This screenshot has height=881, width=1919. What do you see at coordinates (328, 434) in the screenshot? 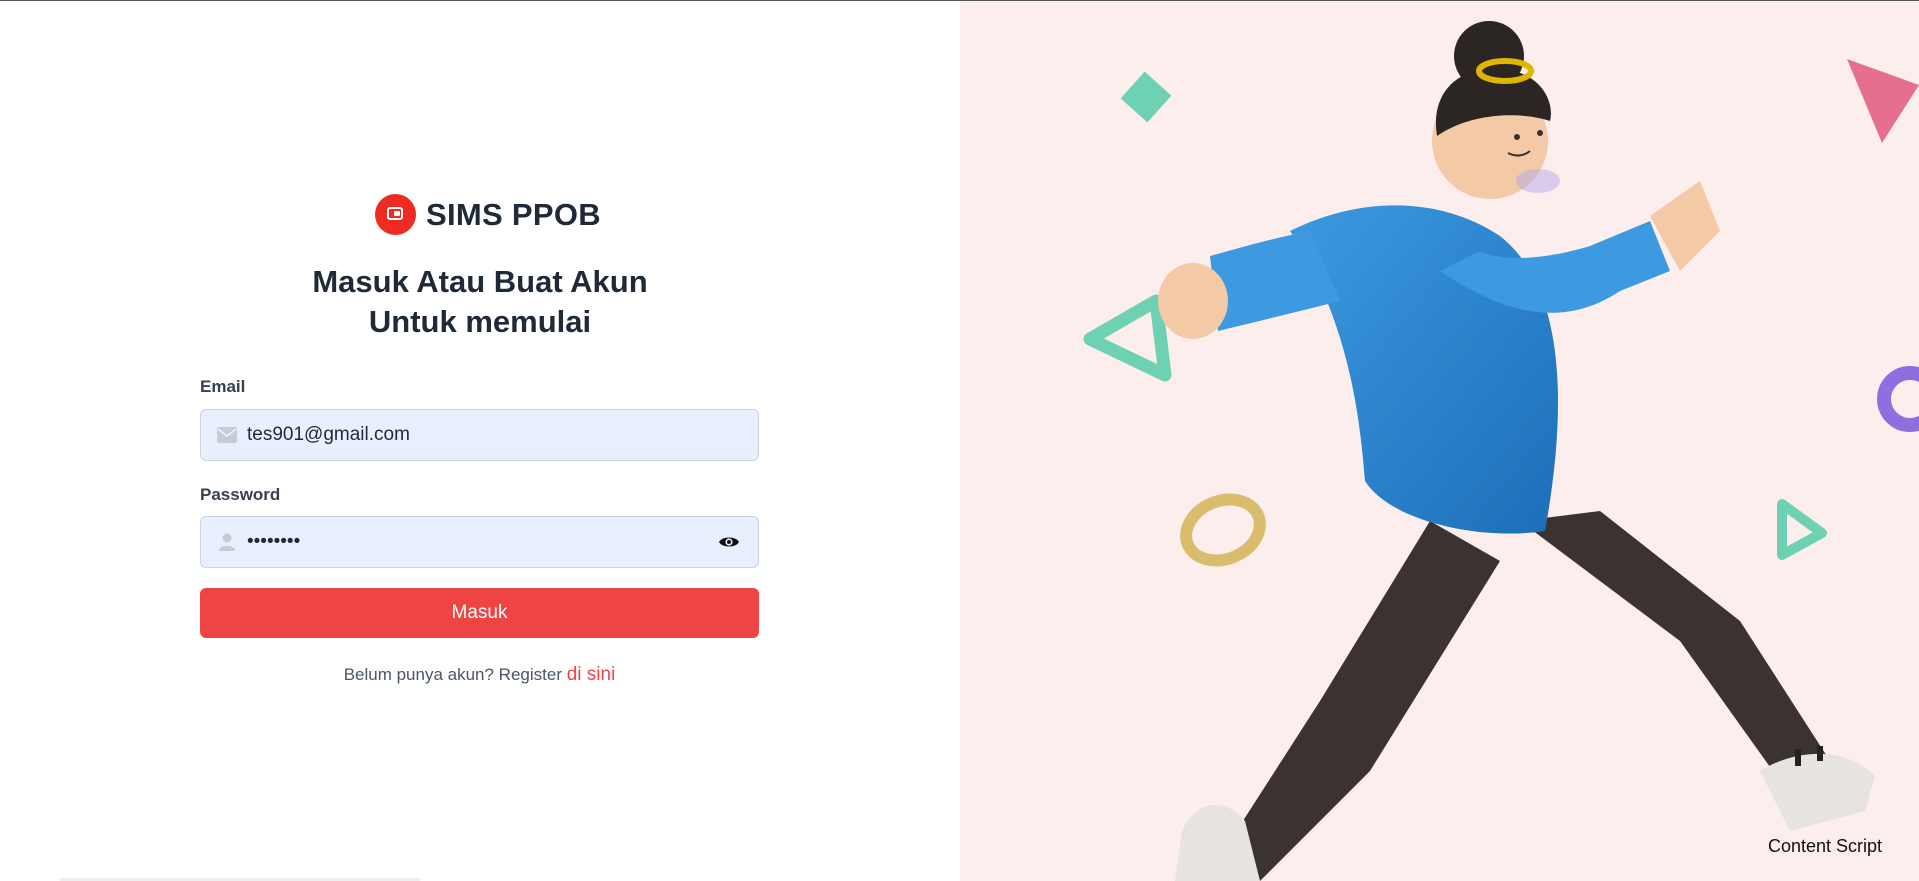
I see `email-value: tes901@gmail.com` at bounding box center [328, 434].